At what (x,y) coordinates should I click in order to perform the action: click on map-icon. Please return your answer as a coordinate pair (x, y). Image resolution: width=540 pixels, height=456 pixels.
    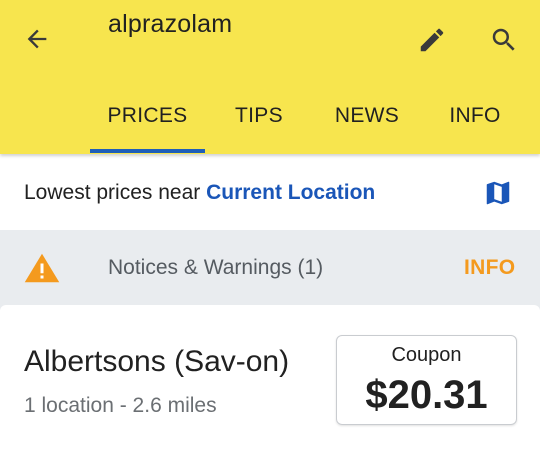
    Looking at the image, I should click on (498, 193).